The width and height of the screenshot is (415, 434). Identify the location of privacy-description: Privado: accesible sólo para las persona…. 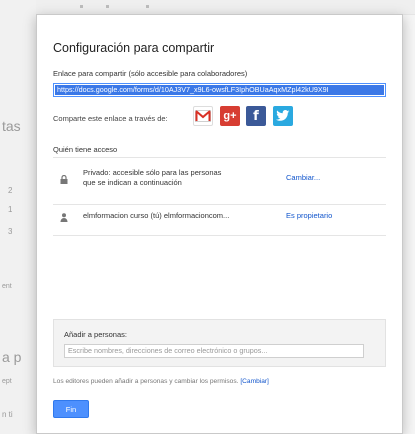
(152, 178).